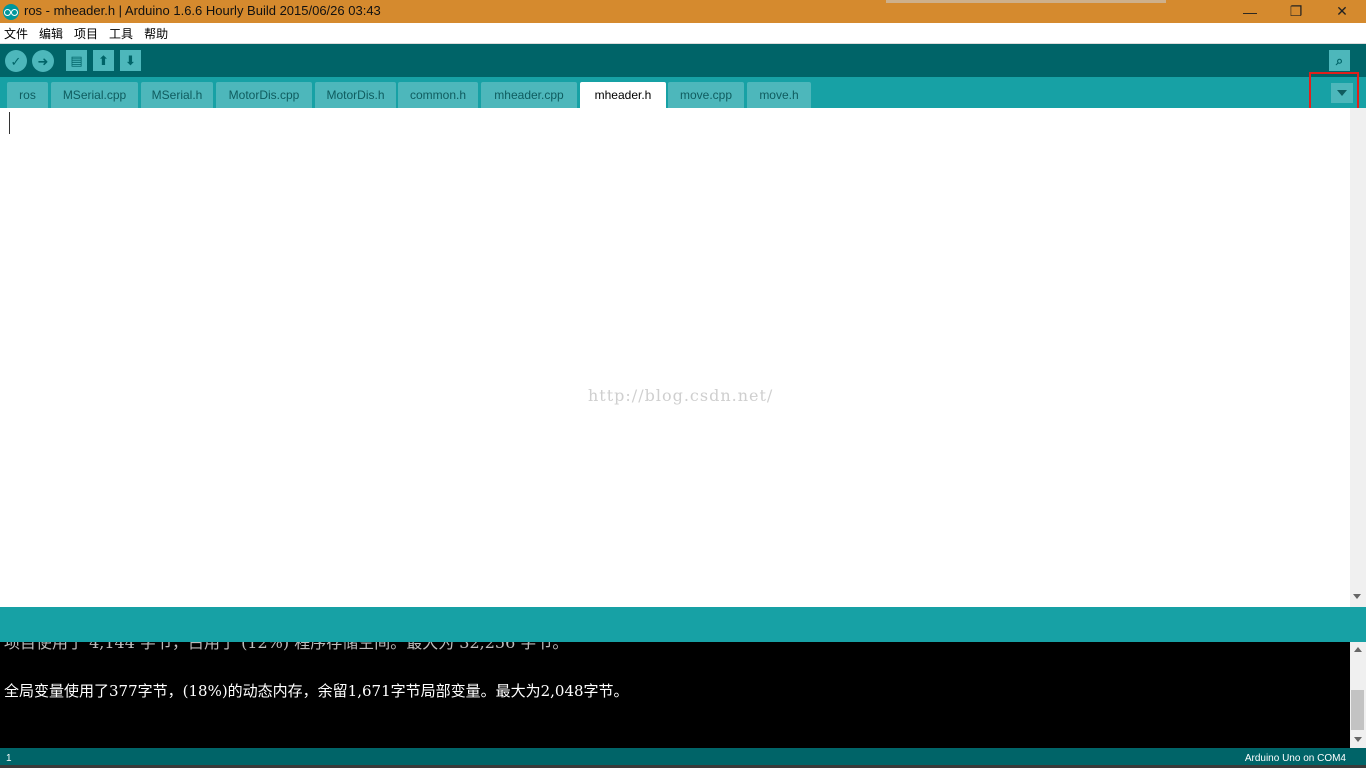 This screenshot has width=1366, height=768. I want to click on overlay-ghost-bar, so click(1026, 1).